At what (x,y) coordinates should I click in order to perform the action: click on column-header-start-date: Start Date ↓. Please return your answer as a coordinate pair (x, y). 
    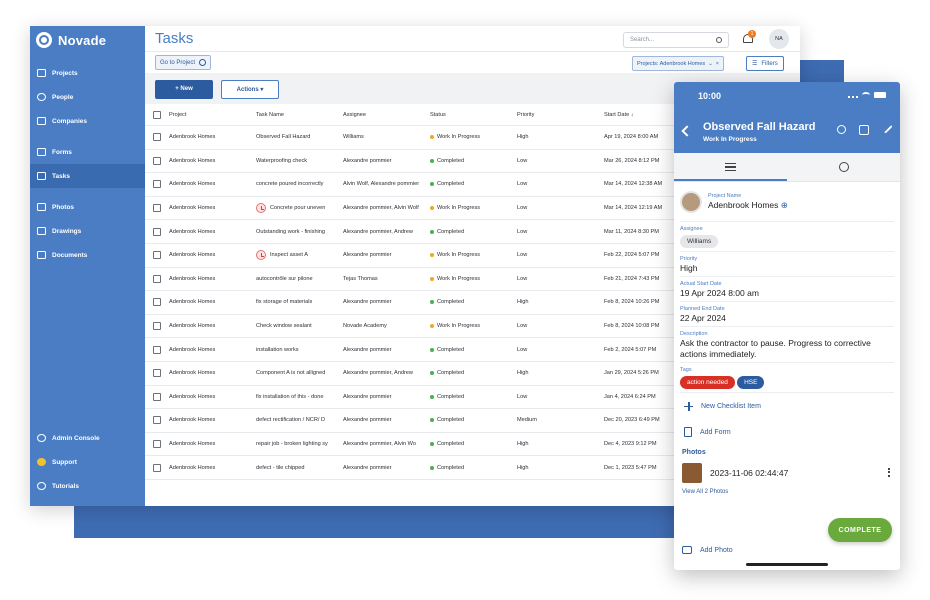
    Looking at the image, I should click on (639, 115).